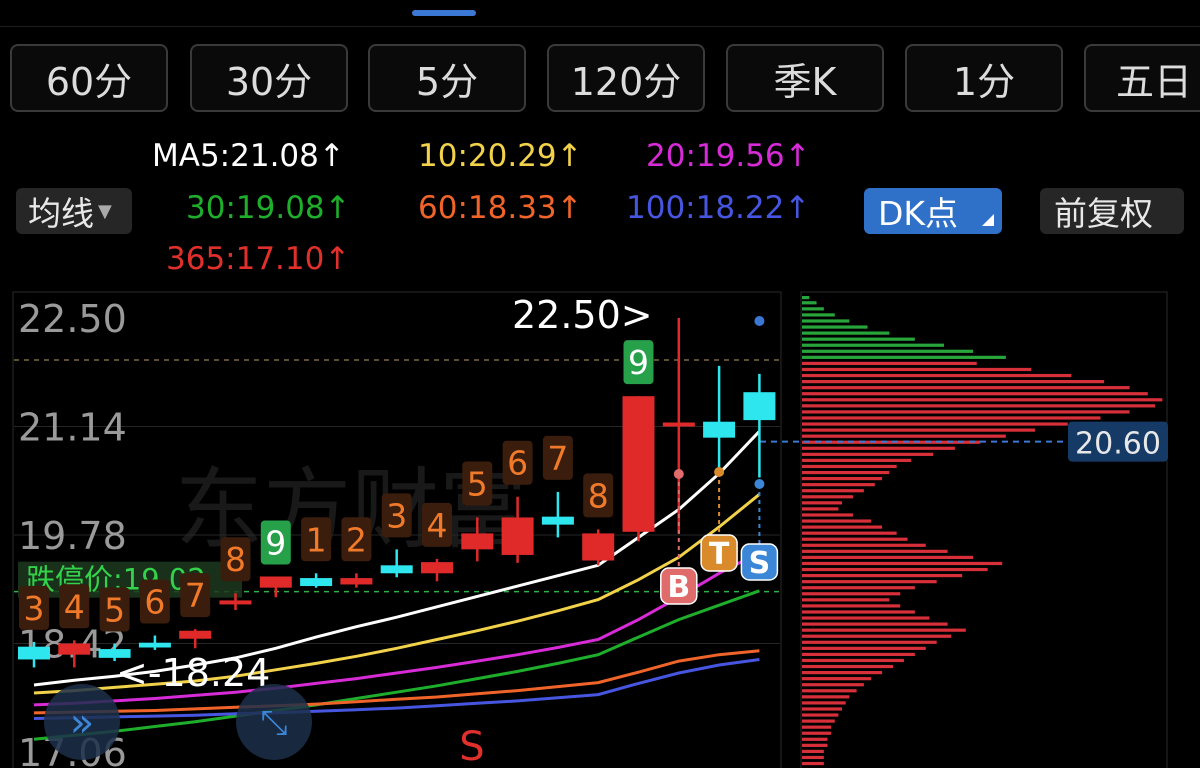 Image resolution: width=1200 pixels, height=768 pixels. What do you see at coordinates (268, 208) in the screenshot?
I see `ma30-value: 30:19.08↑` at bounding box center [268, 208].